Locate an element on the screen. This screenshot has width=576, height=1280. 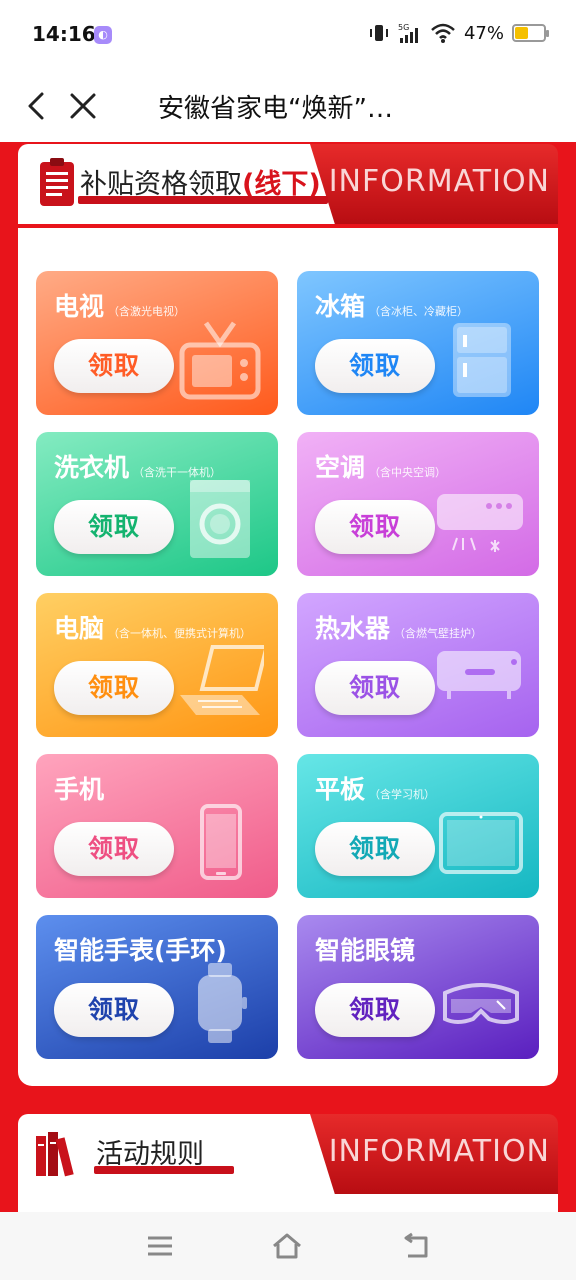
card-subtitle: （含激光电视） is located at coordinates (147, 311).